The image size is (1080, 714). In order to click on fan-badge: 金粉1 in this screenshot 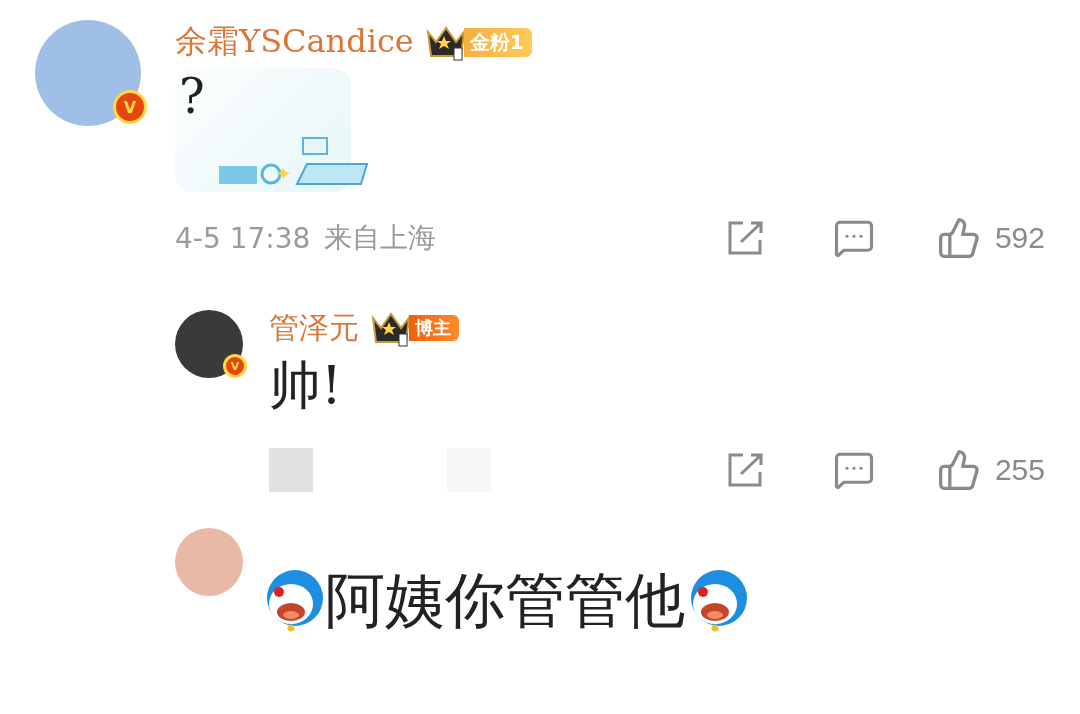, I will do `click(497, 42)`.